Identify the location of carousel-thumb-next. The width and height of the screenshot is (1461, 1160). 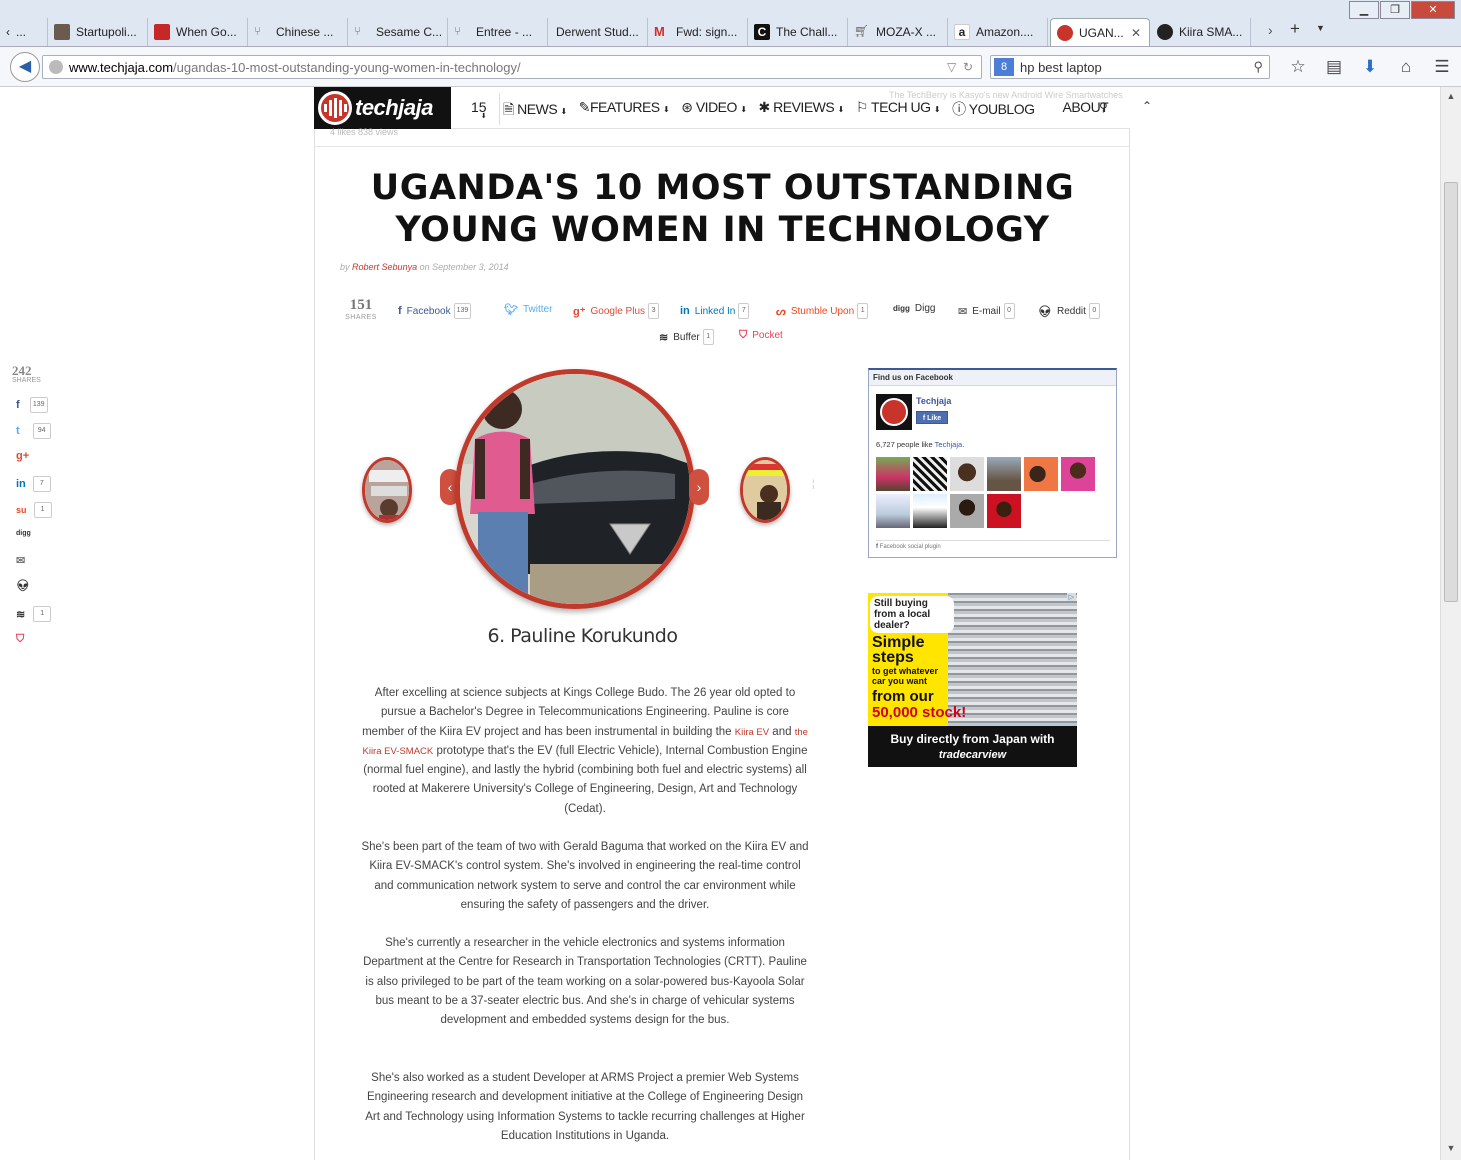
(765, 490).